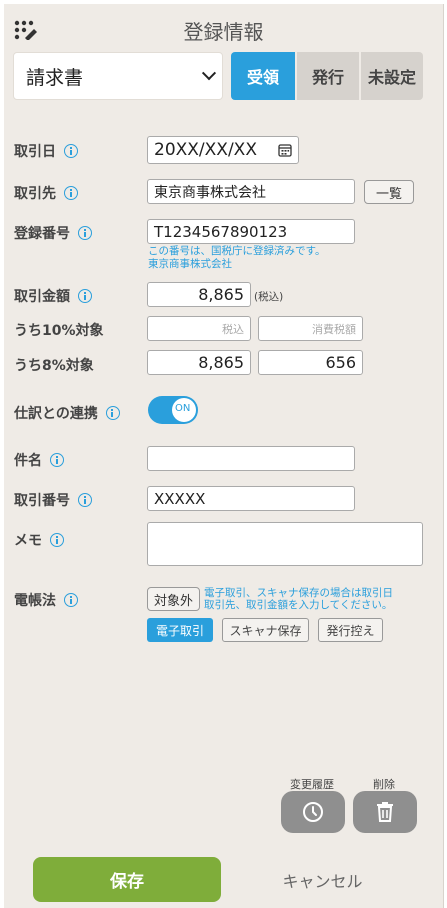 This screenshot has width=447, height=908. What do you see at coordinates (35, 152) in the screenshot?
I see `date-label-text: 取引日` at bounding box center [35, 152].